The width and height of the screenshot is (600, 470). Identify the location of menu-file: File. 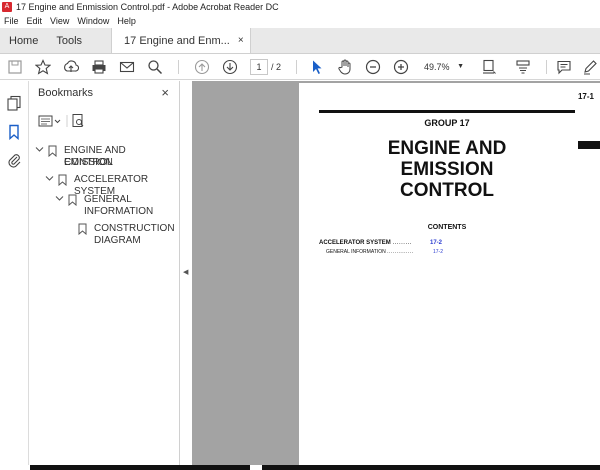
(11, 21).